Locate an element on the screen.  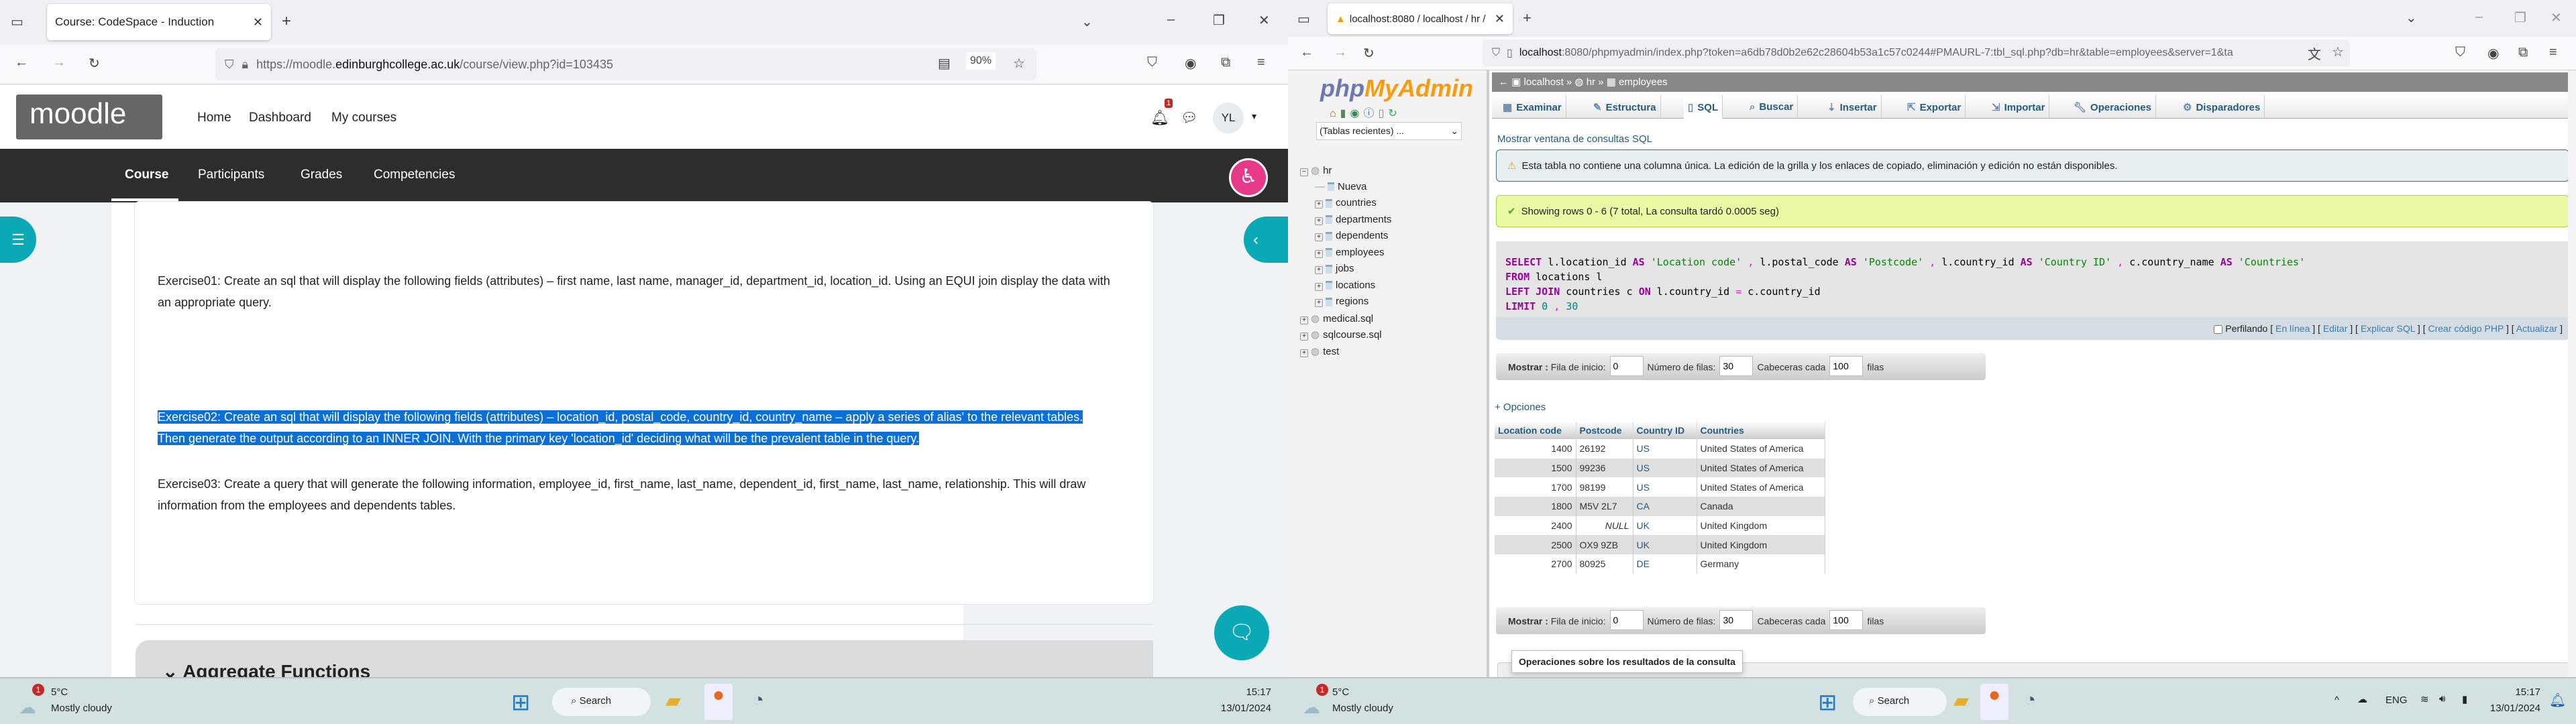
shield-icon: ⛉ is located at coordinates (229, 65).